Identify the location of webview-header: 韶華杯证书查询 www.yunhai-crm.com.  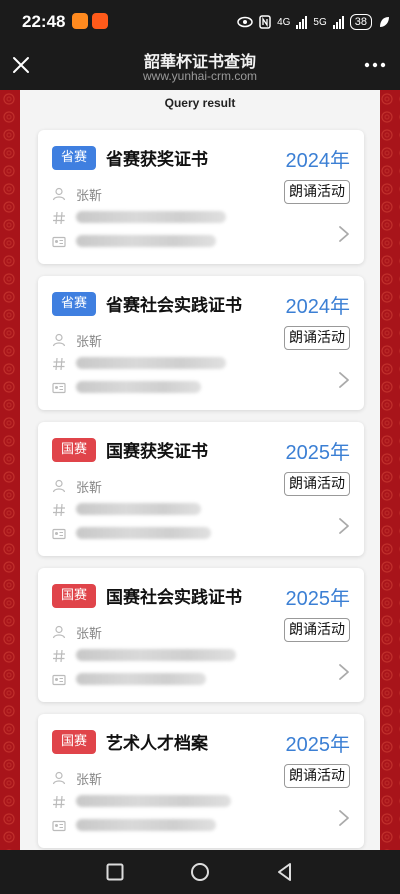
(200, 67).